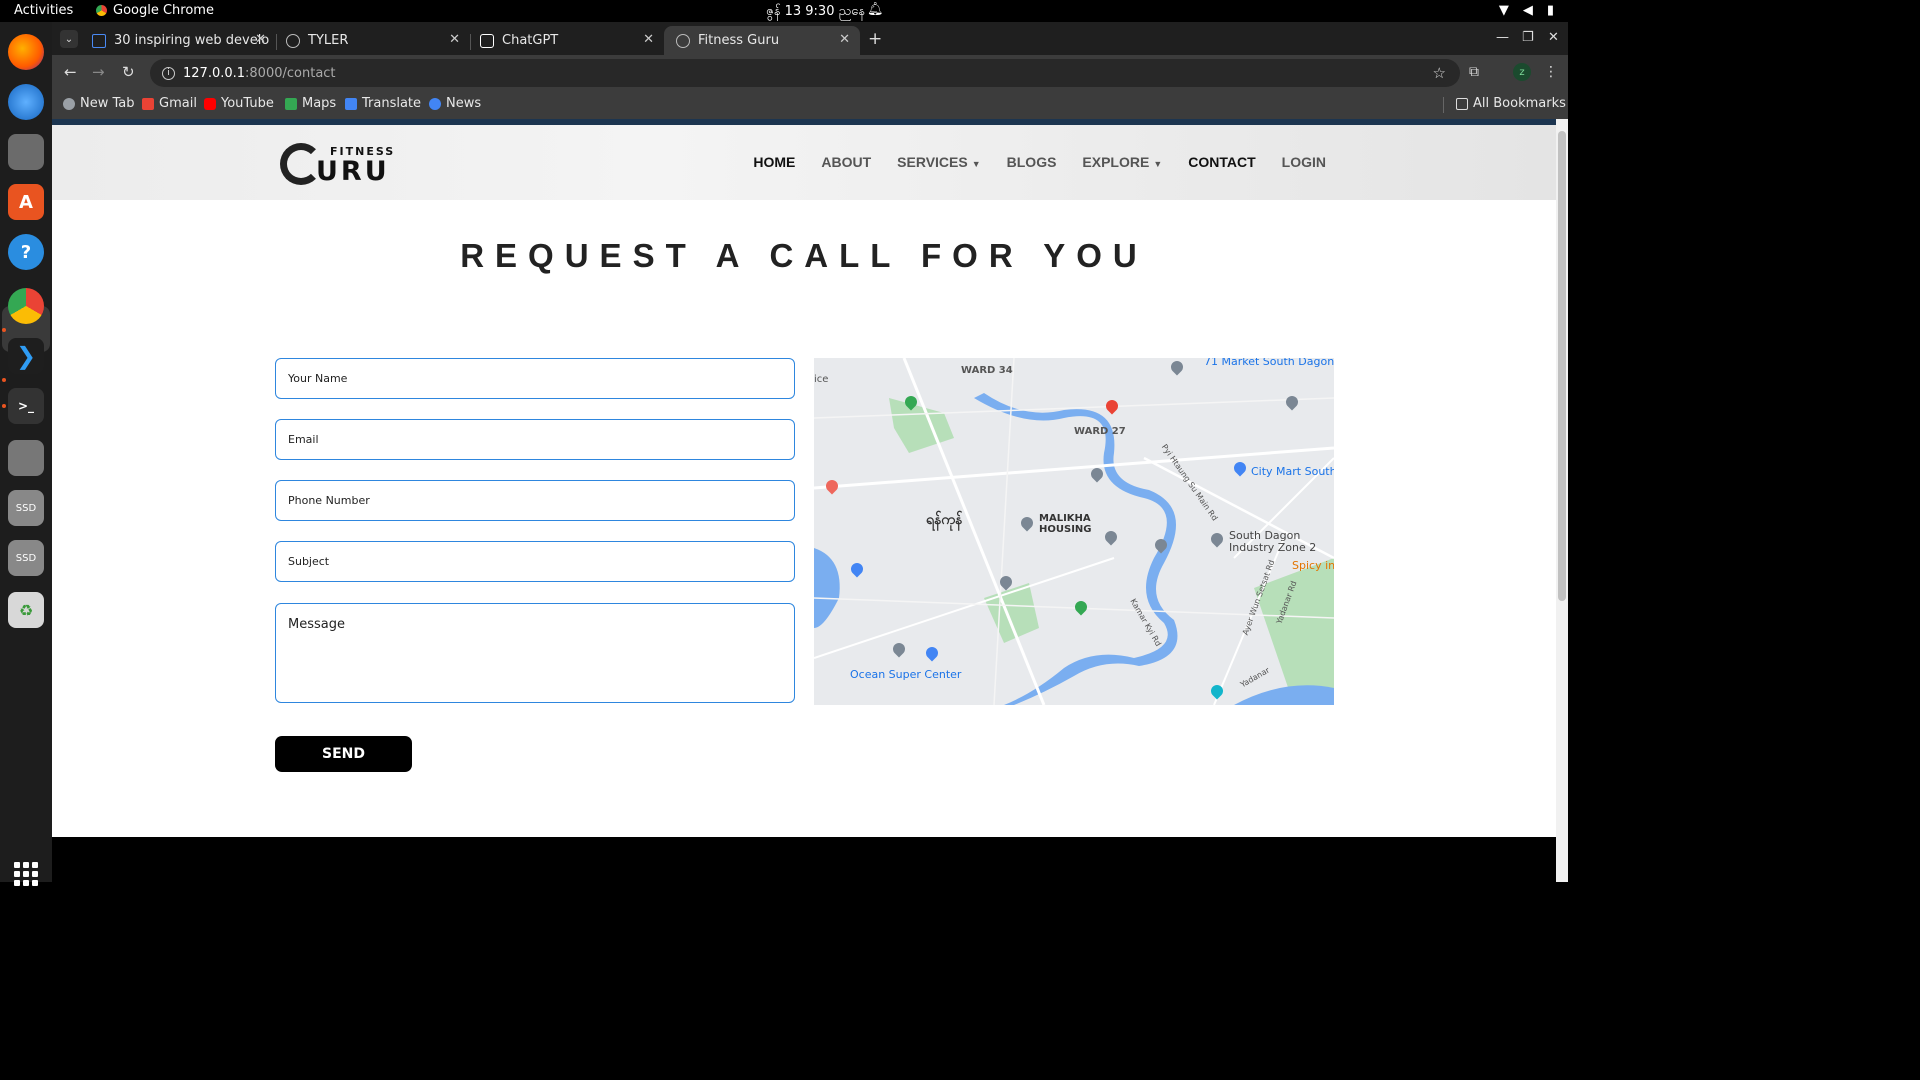  I want to click on files-icon, so click(26, 152).